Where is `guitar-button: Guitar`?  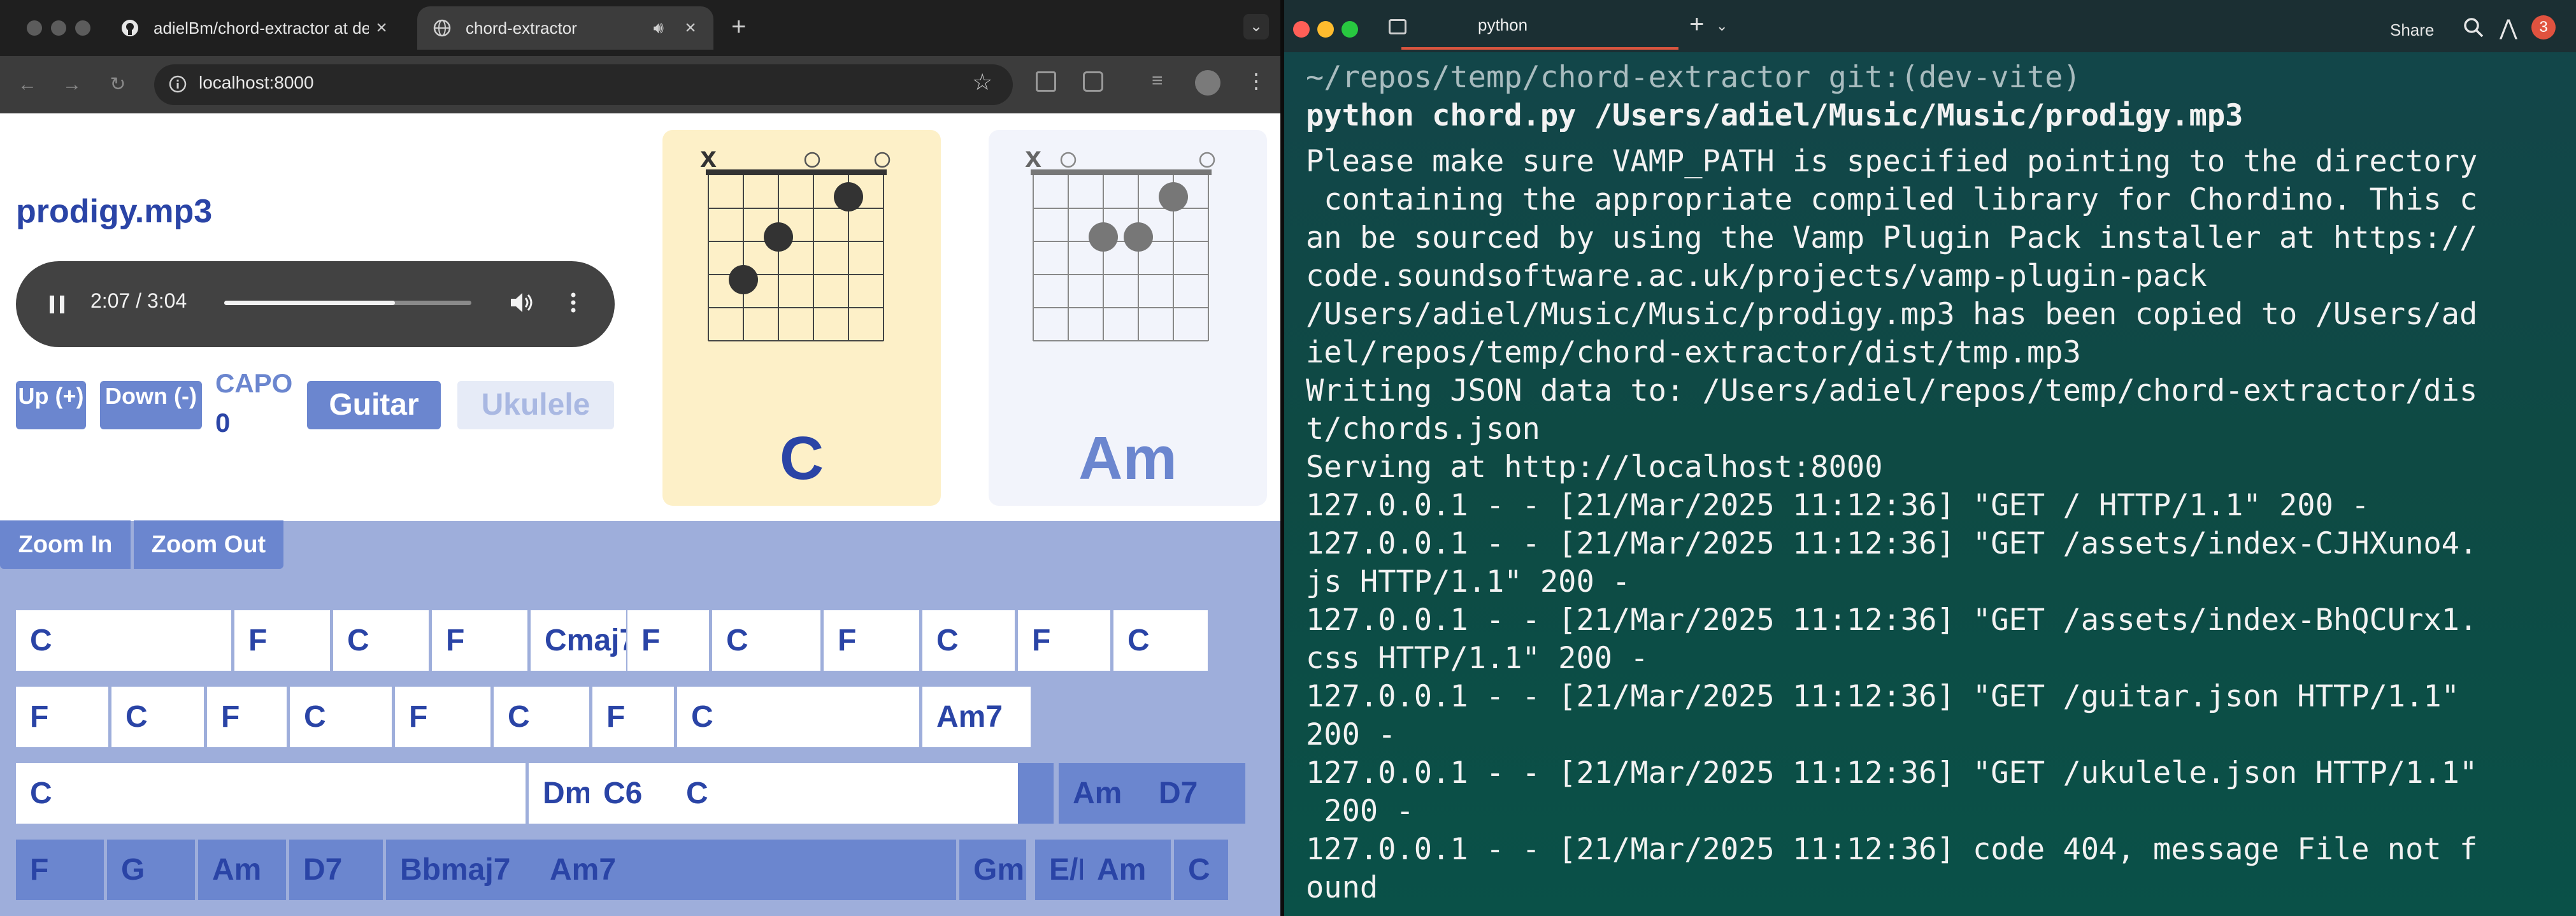 guitar-button: Guitar is located at coordinates (374, 405).